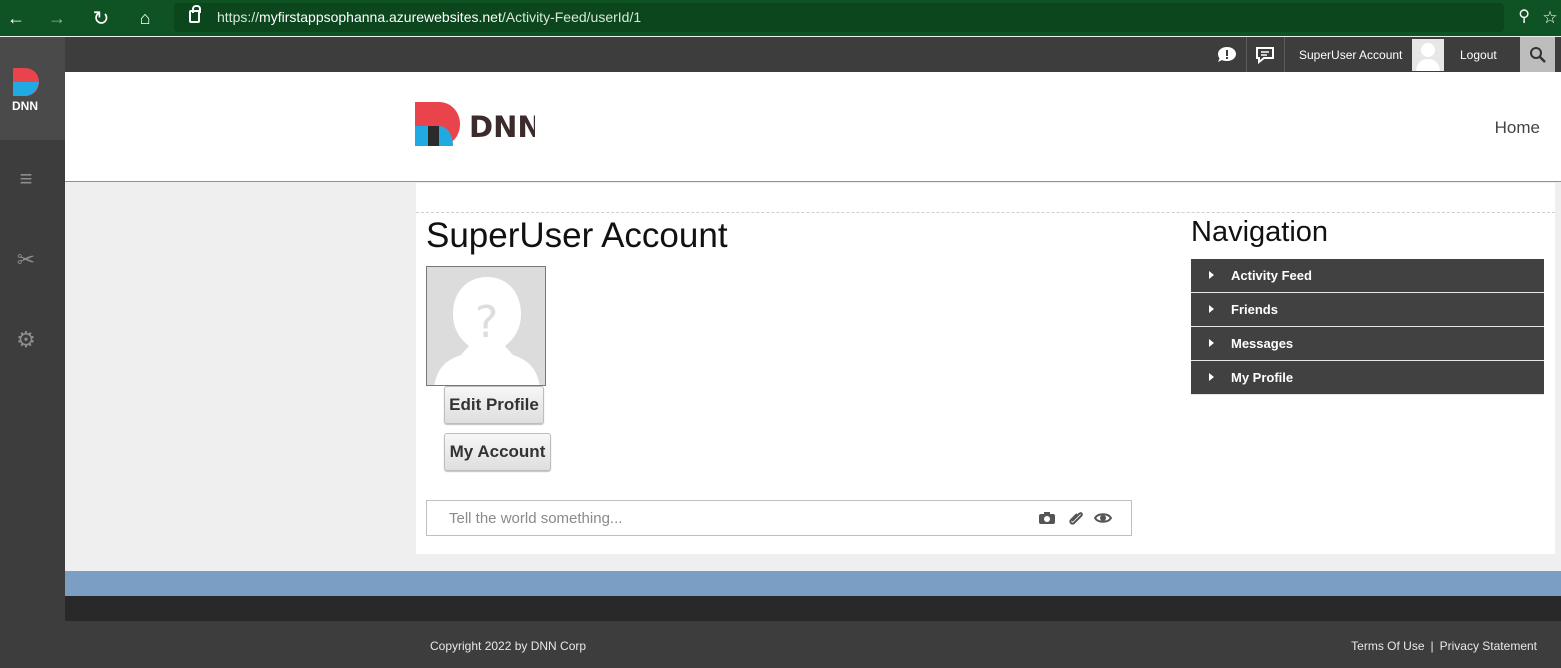  I want to click on favorite-icon: ☆, so click(1549, 18).